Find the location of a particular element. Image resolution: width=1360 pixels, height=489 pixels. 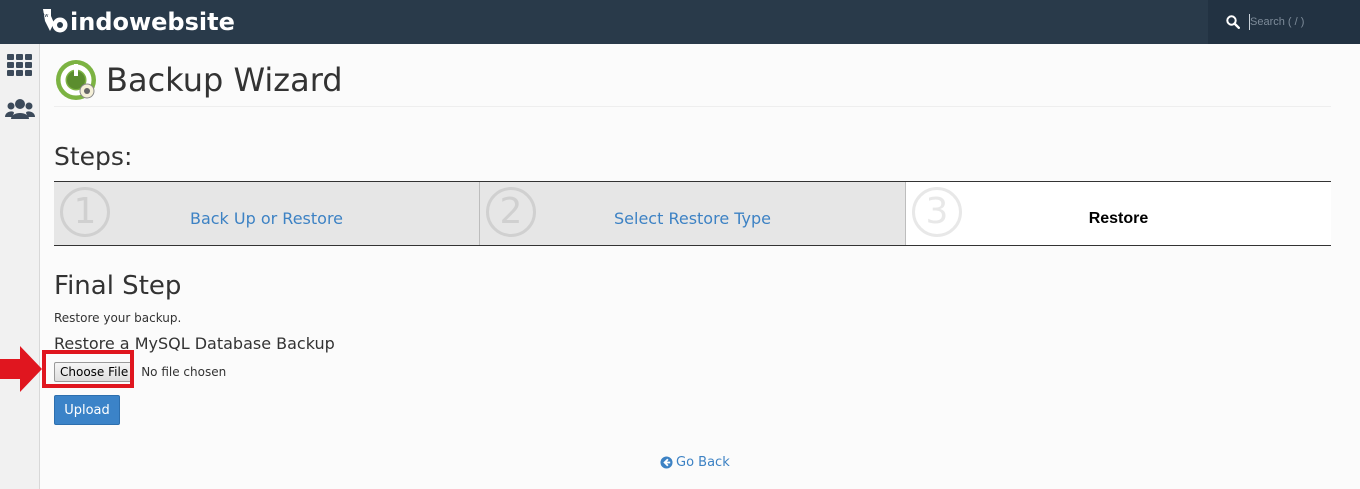

step-back-up-or-restore: 1 Back Up or Restore is located at coordinates (266, 213).